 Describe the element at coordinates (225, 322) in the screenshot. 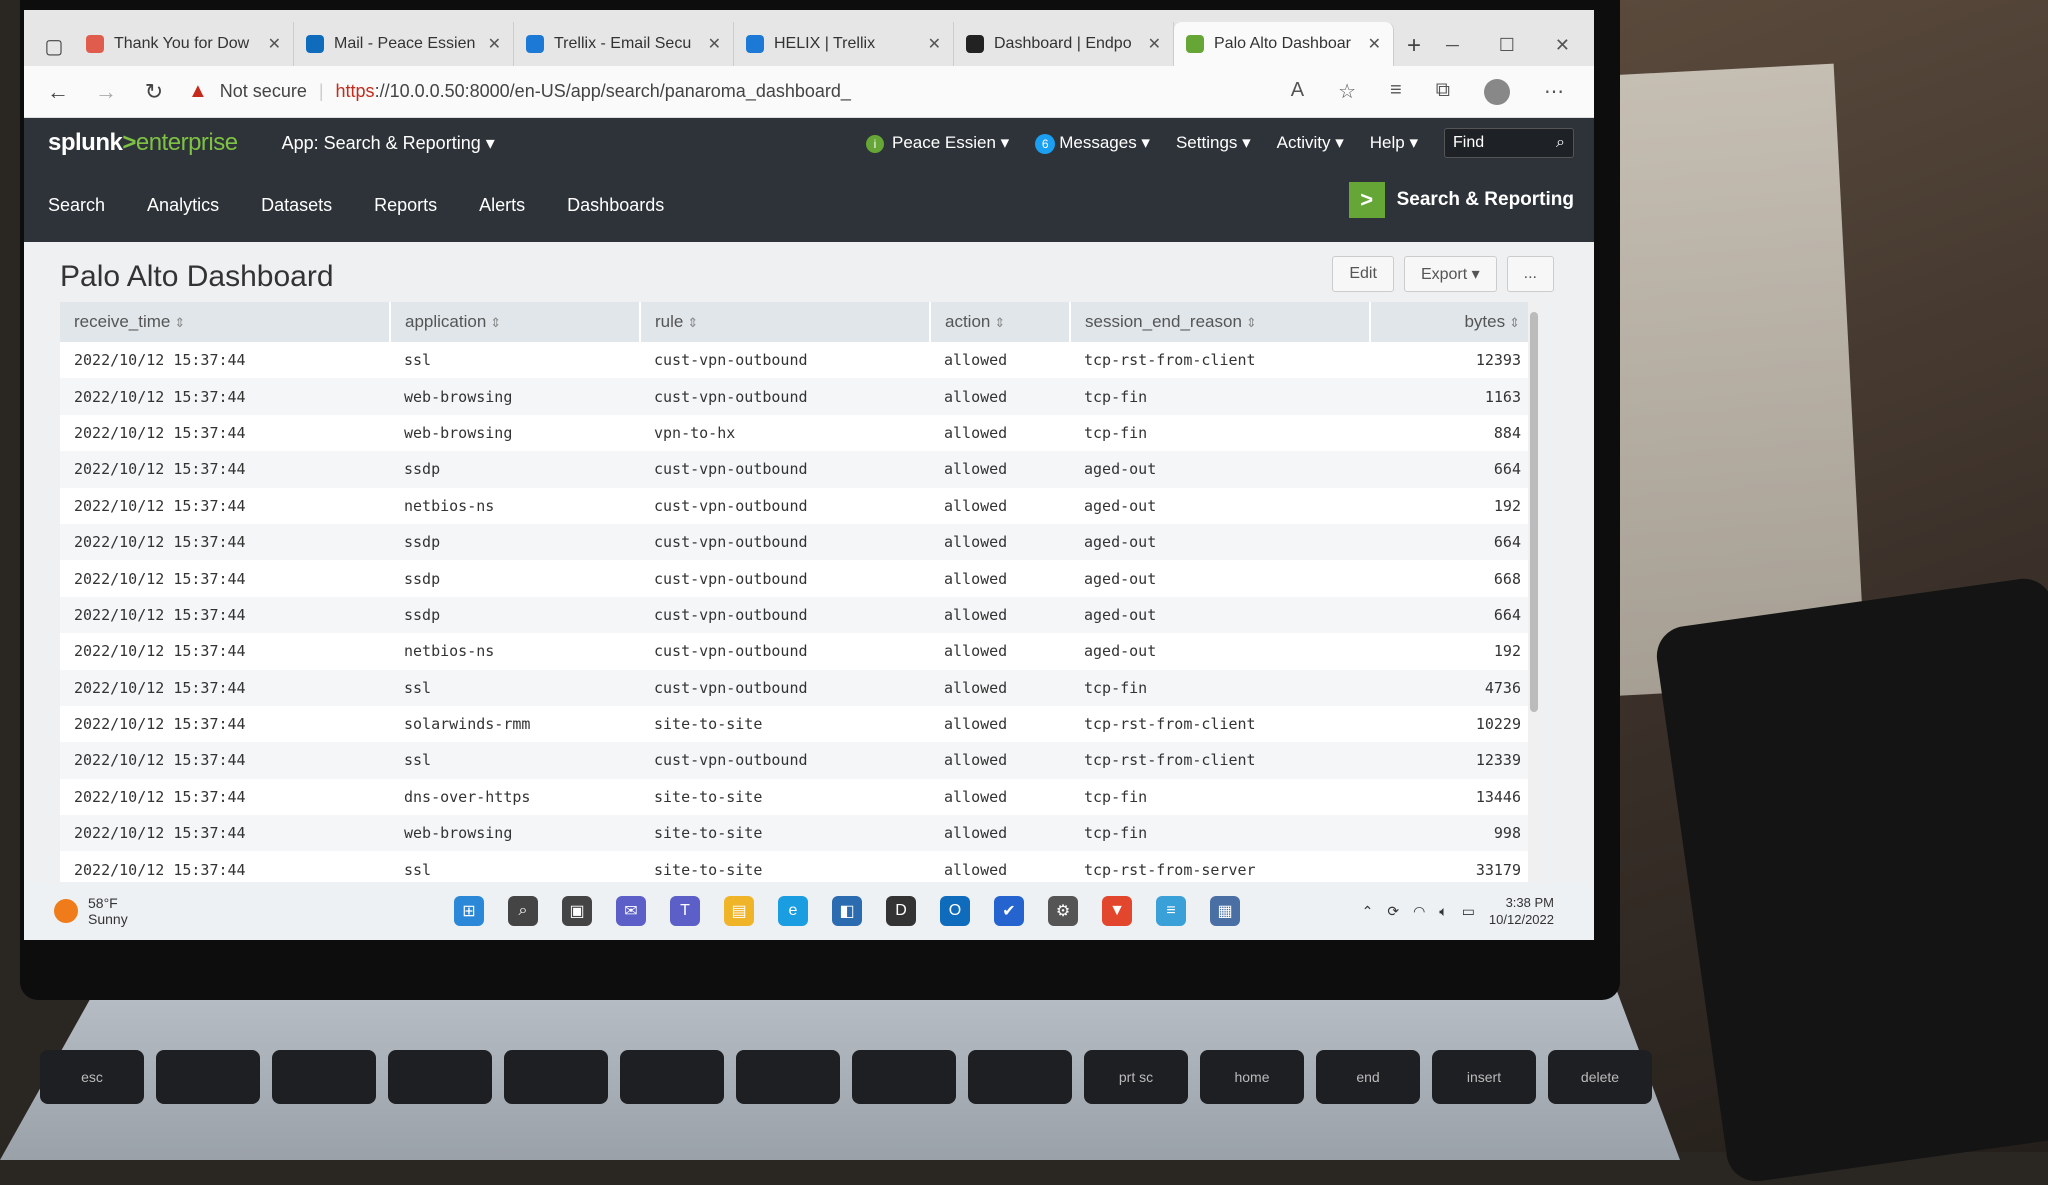

I see `column-header: receive_time ⇕` at that location.